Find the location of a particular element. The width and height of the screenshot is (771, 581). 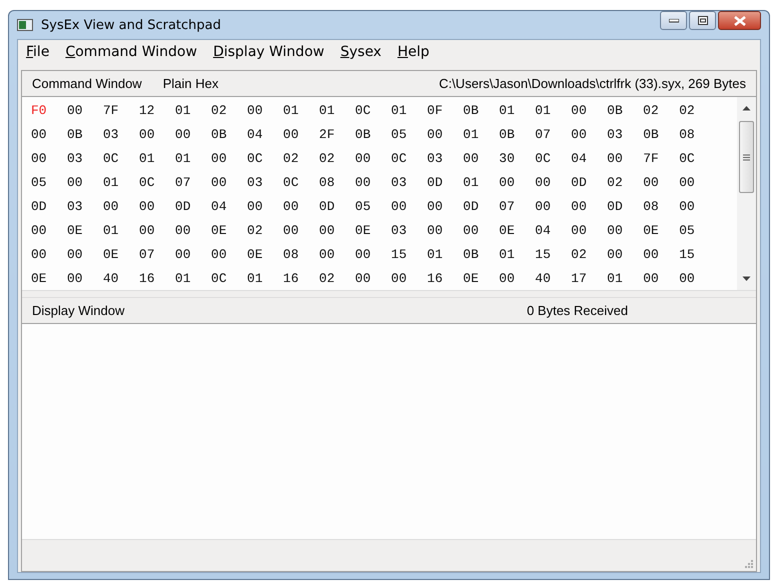

menu-item: Display Window is located at coordinates (270, 52).